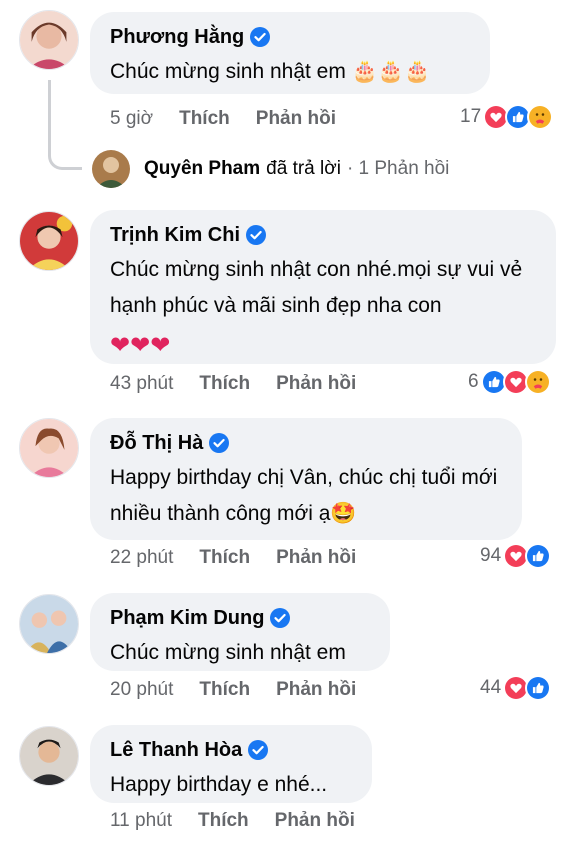 The image size is (580, 854). What do you see at coordinates (141, 690) in the screenshot?
I see `comment-time: 20 phút` at bounding box center [141, 690].